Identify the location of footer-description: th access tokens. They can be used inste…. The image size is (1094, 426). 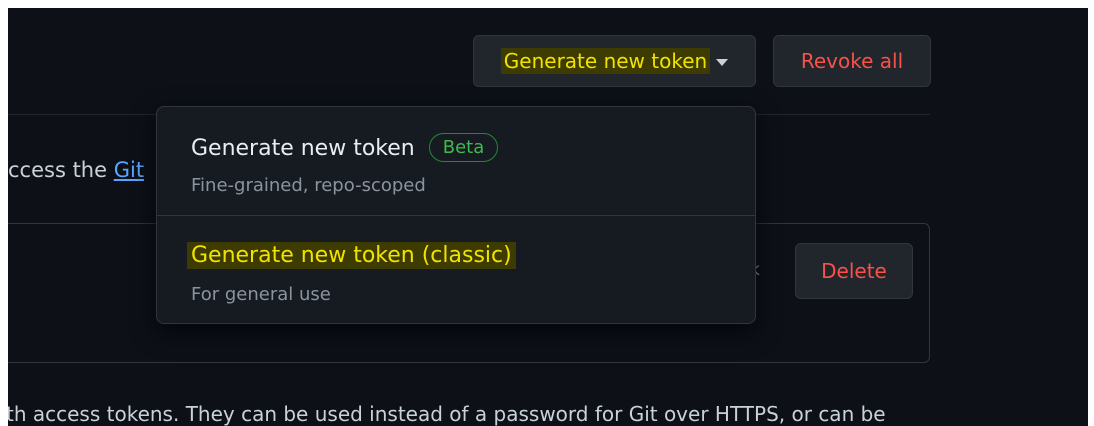
(447, 414).